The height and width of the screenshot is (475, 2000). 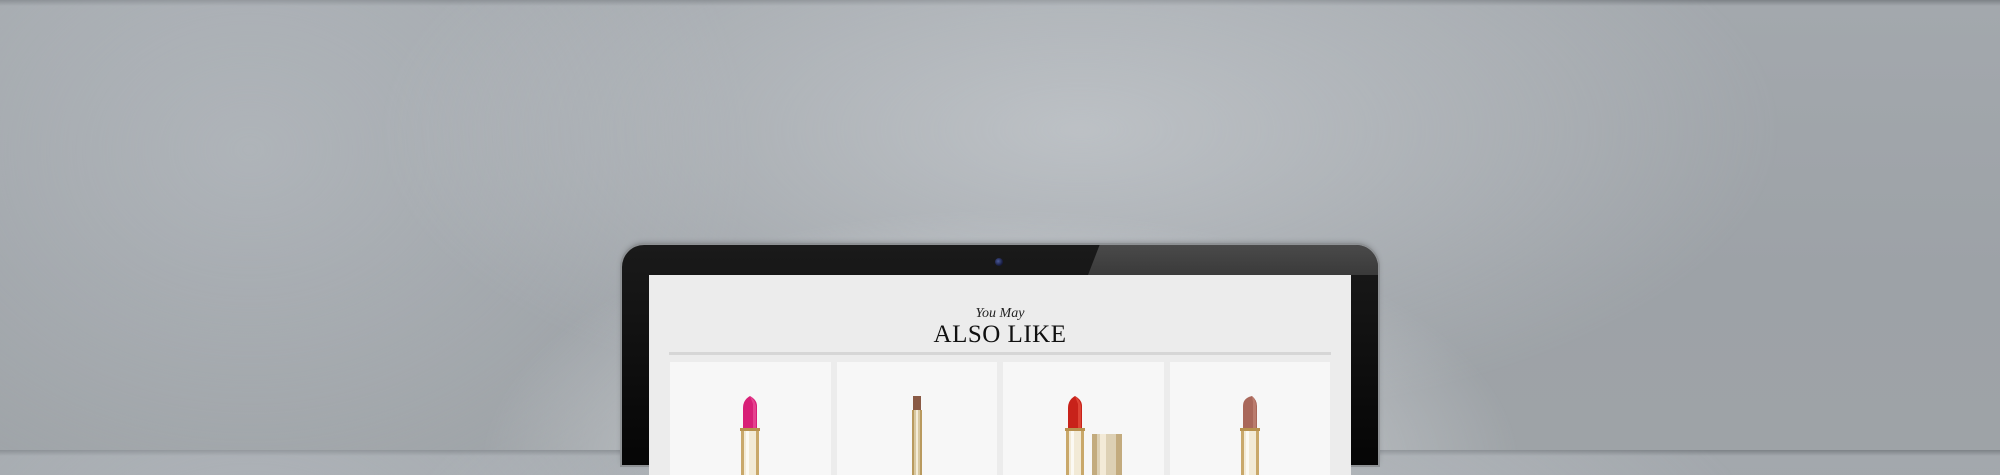 I want to click on lip-liner-icon, so click(x=916, y=435).